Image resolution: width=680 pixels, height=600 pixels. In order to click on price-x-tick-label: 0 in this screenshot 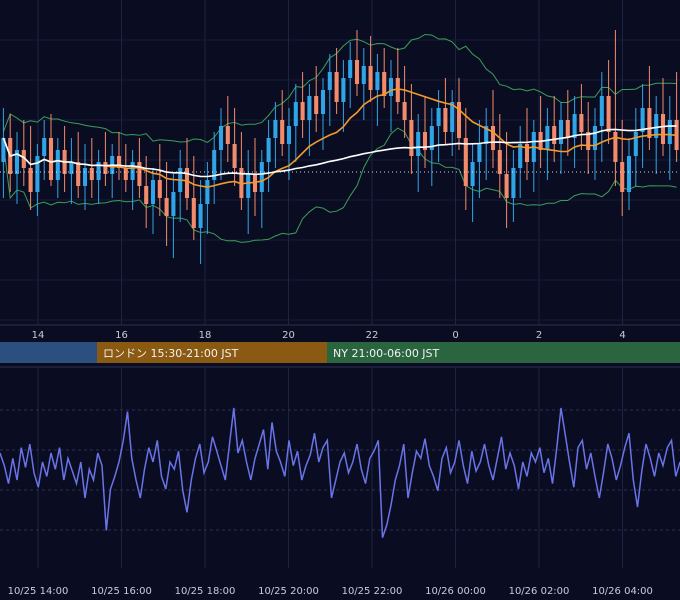, I will do `click(455, 335)`.